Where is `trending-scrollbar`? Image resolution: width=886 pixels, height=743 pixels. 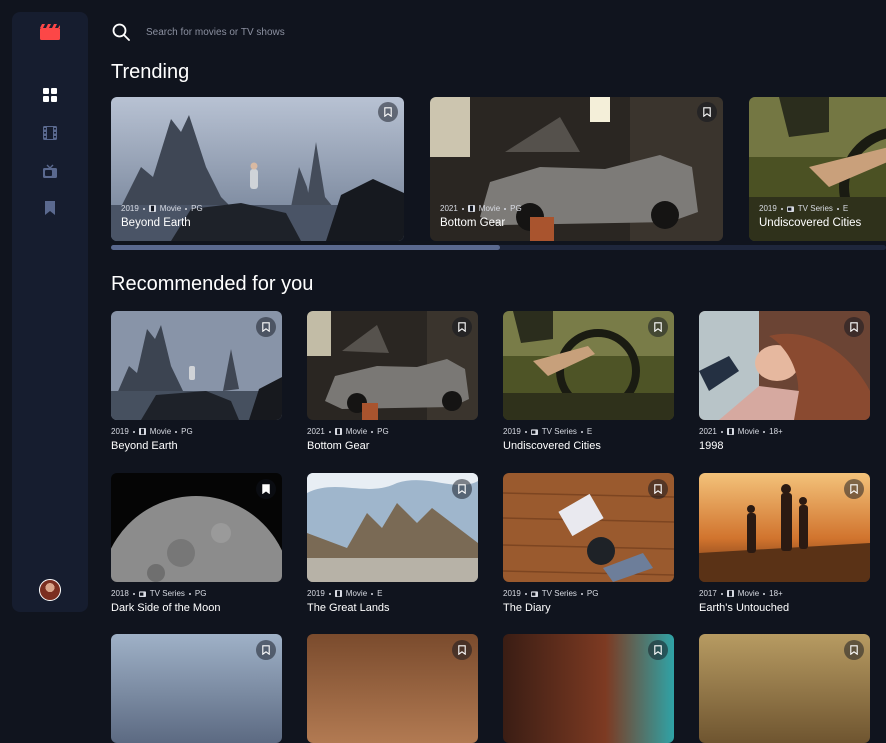 trending-scrollbar is located at coordinates (498, 247).